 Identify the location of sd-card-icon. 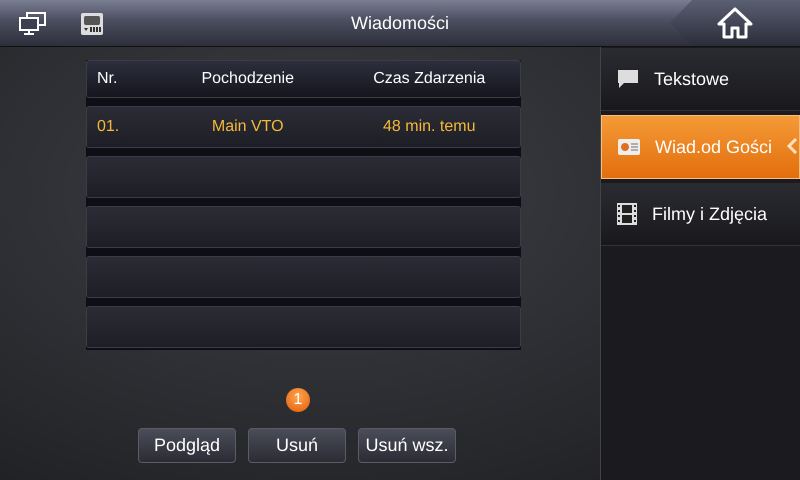
(92, 24).